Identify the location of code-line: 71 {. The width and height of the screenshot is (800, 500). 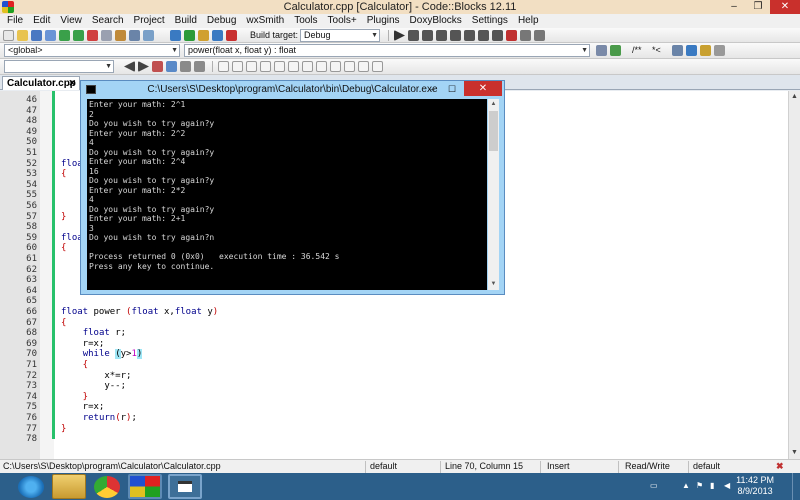
(394, 365).